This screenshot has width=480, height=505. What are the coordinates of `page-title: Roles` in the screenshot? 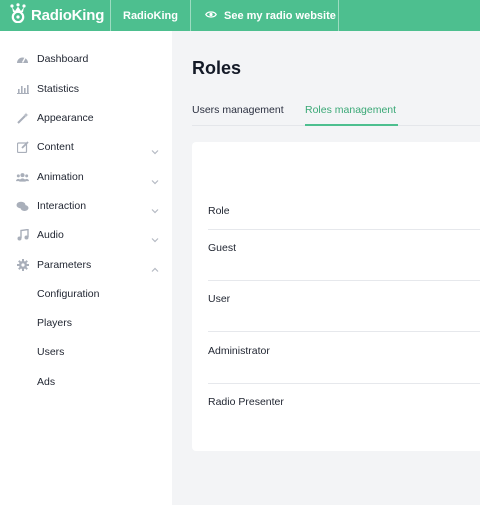 It's located at (217, 68).